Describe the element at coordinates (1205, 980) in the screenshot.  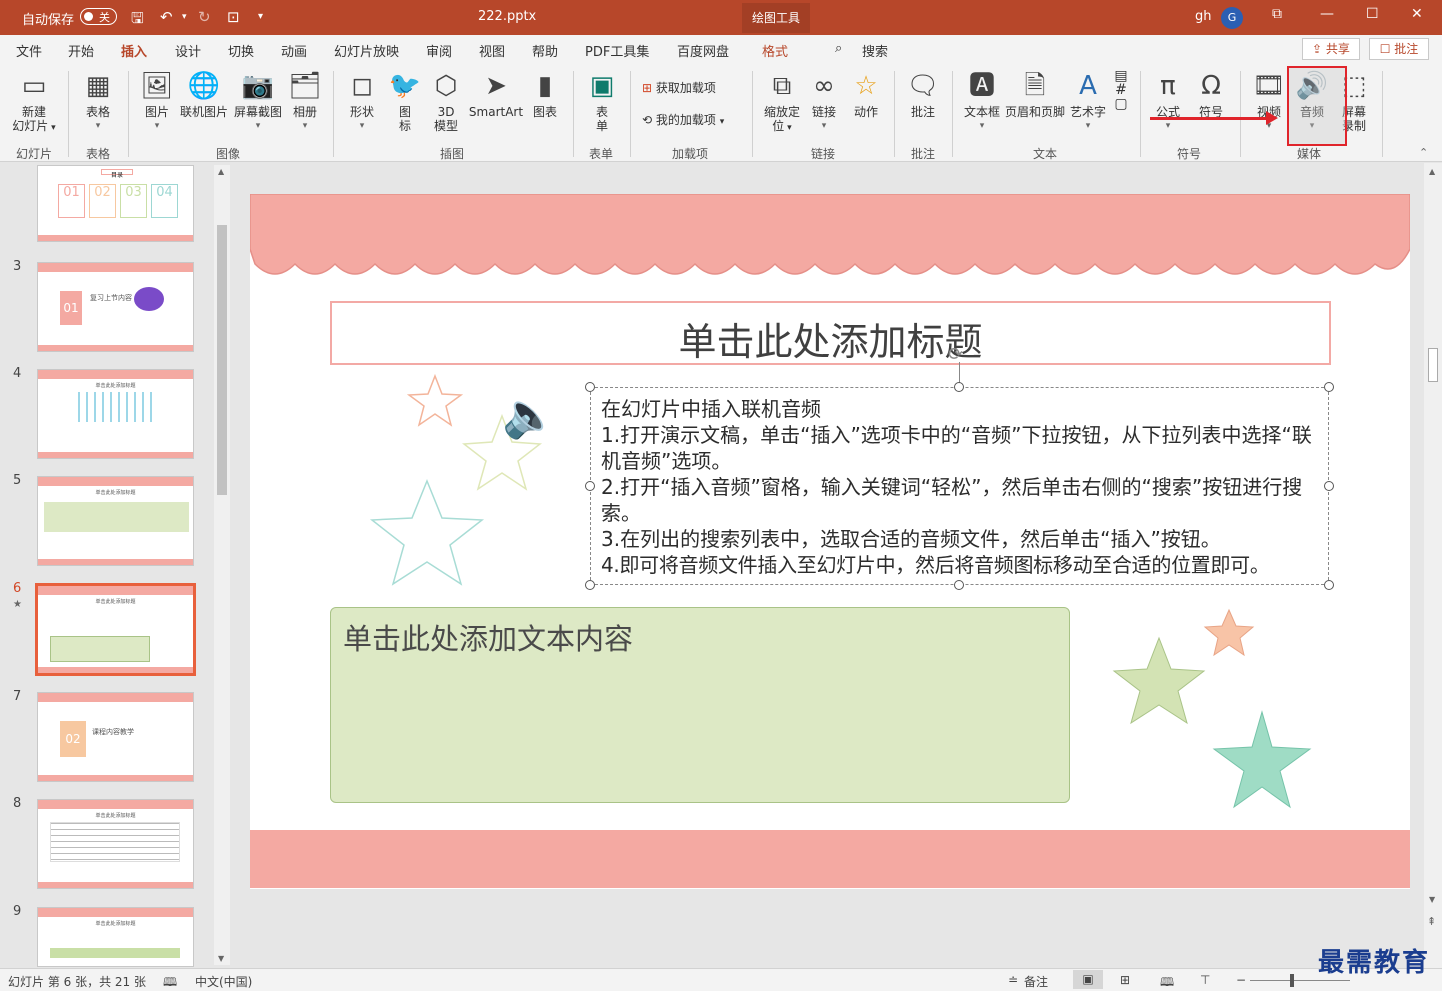
I see `slideshow-icon: ⊤` at that location.